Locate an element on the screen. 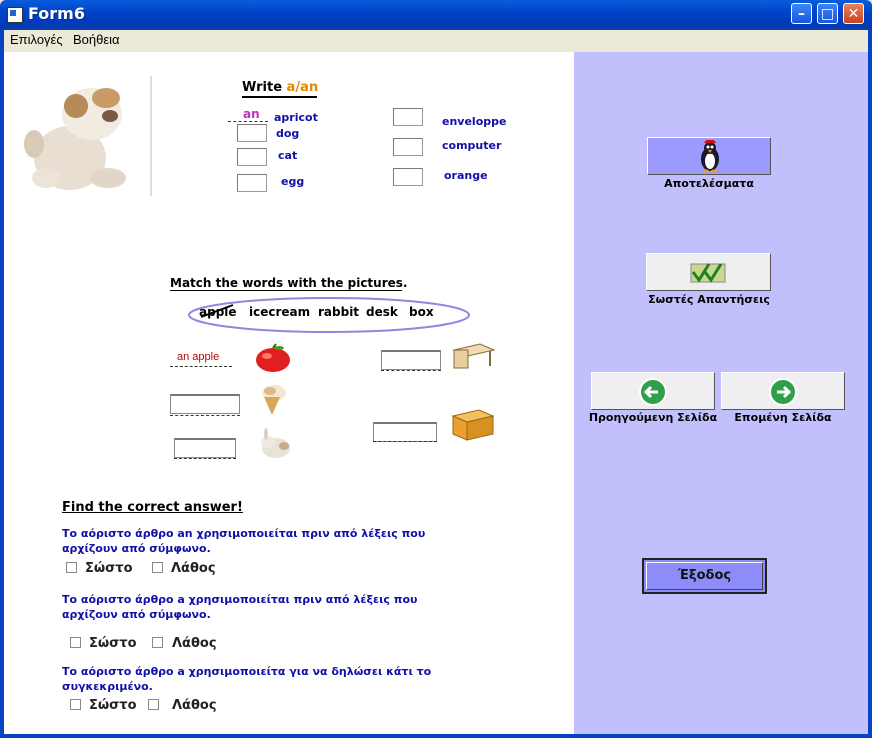  previous-page-button is located at coordinates (653, 391).